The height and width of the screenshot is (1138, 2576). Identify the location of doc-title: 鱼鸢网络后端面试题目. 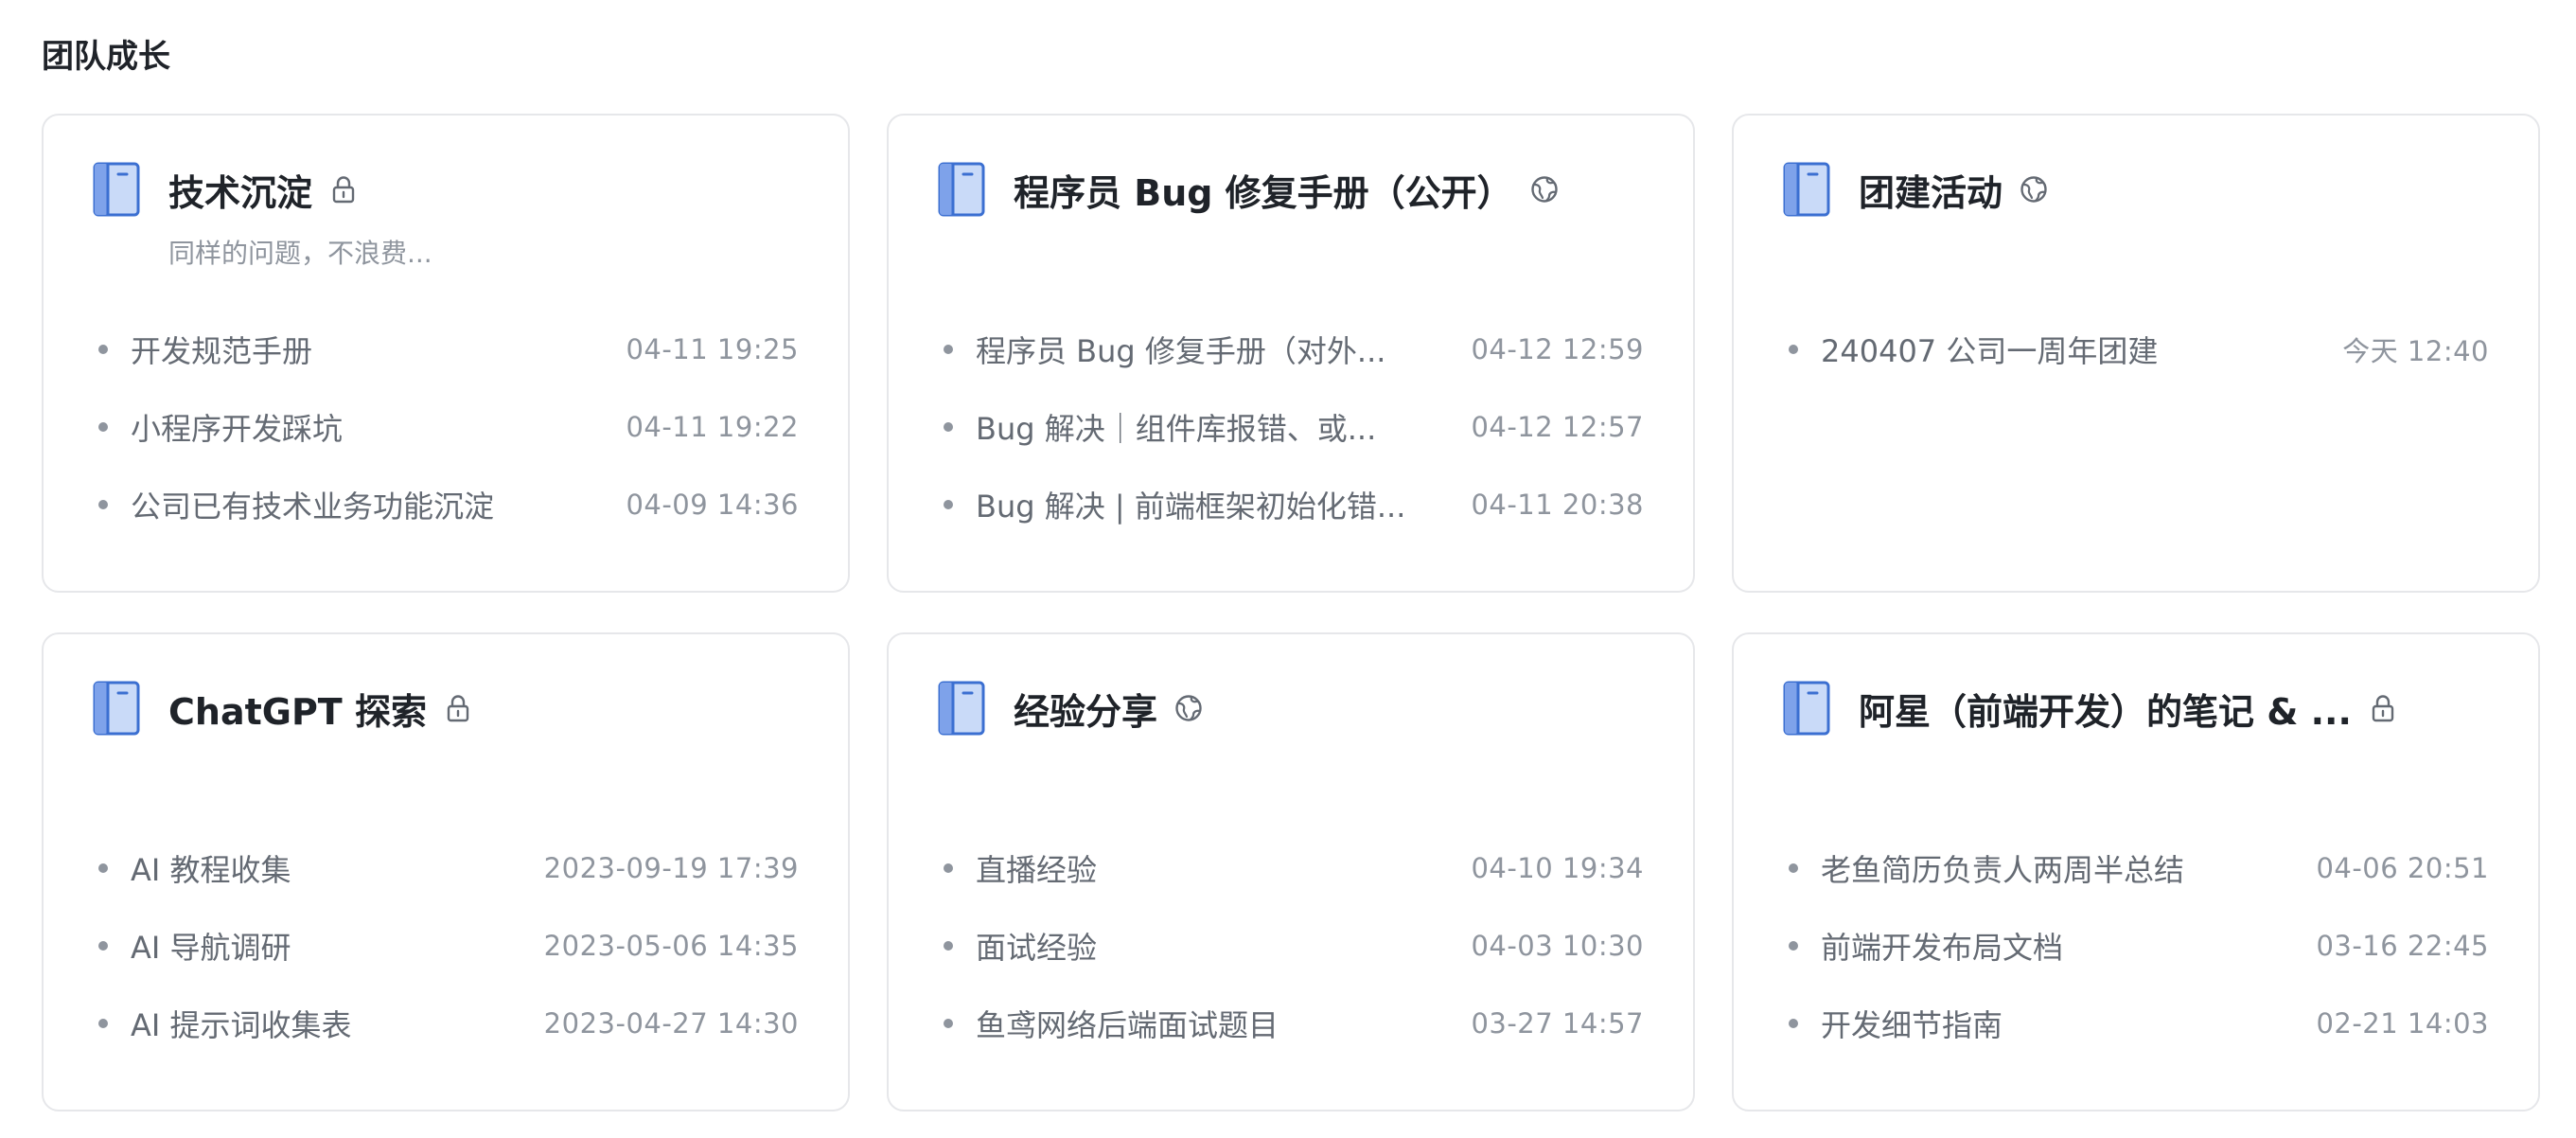
(1223, 1024).